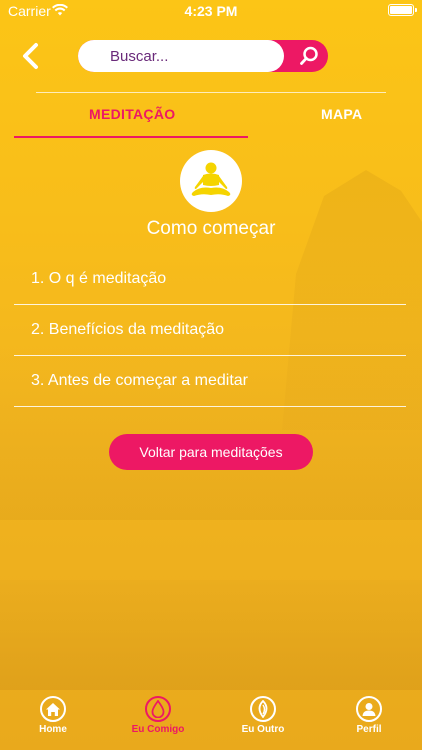 The height and width of the screenshot is (750, 422). I want to click on tabbar-item-eu-outro: Eu Outro, so click(263, 715).